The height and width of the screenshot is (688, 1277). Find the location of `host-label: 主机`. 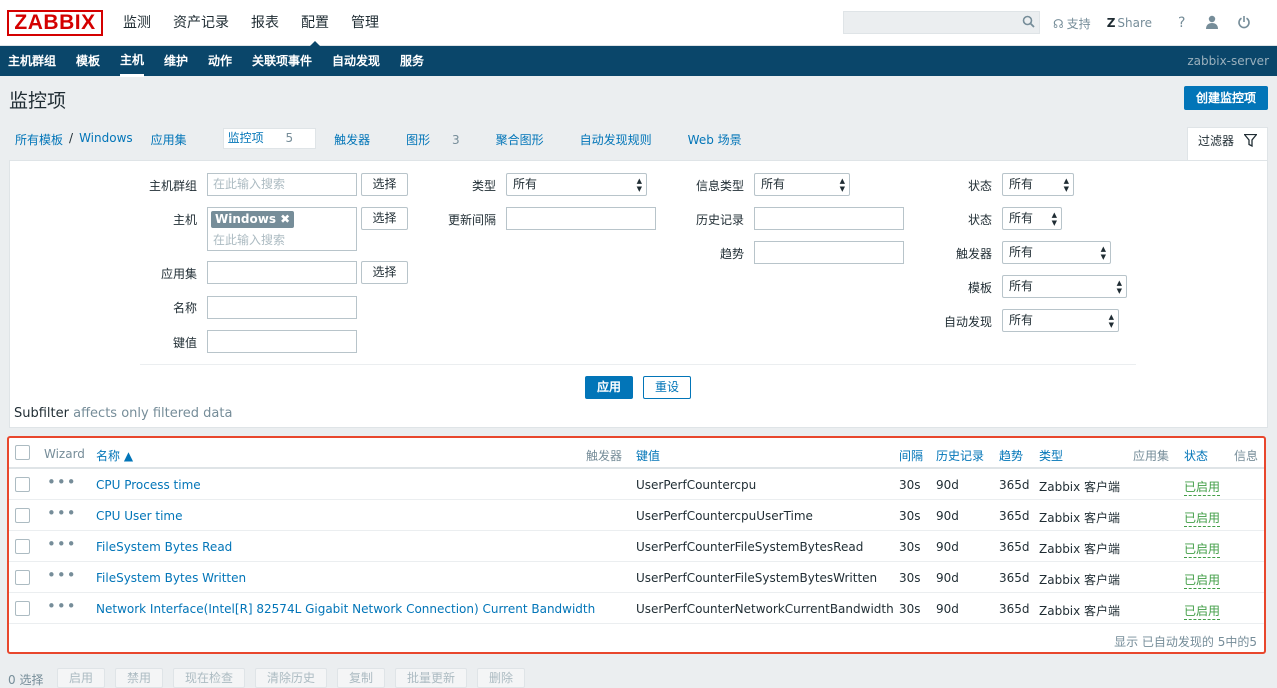

host-label: 主机 is located at coordinates (184, 220).